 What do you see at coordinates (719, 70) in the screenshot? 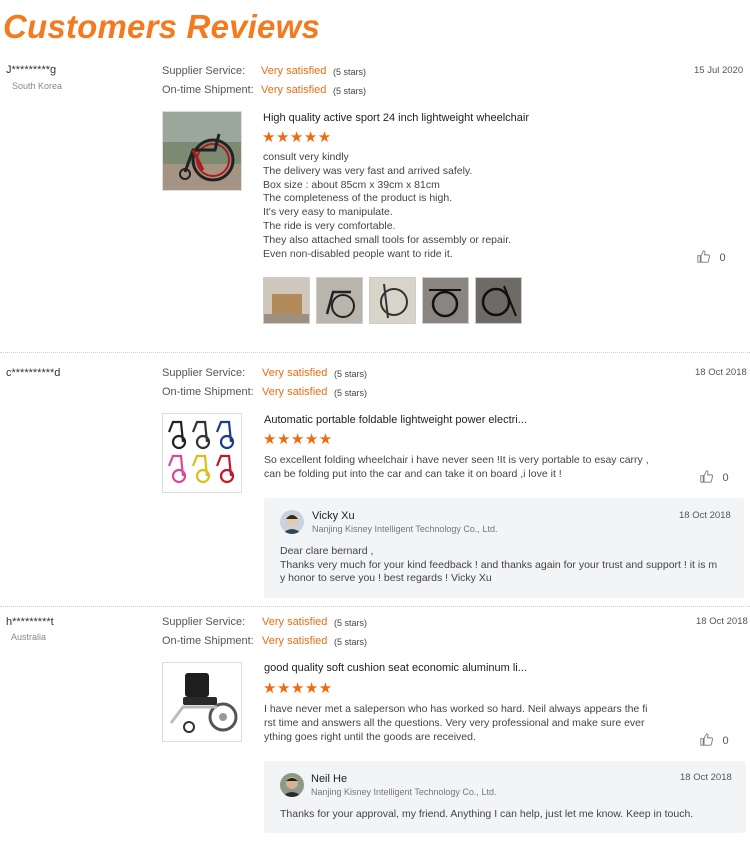
I see `review-date: 15 Jul 2020` at bounding box center [719, 70].